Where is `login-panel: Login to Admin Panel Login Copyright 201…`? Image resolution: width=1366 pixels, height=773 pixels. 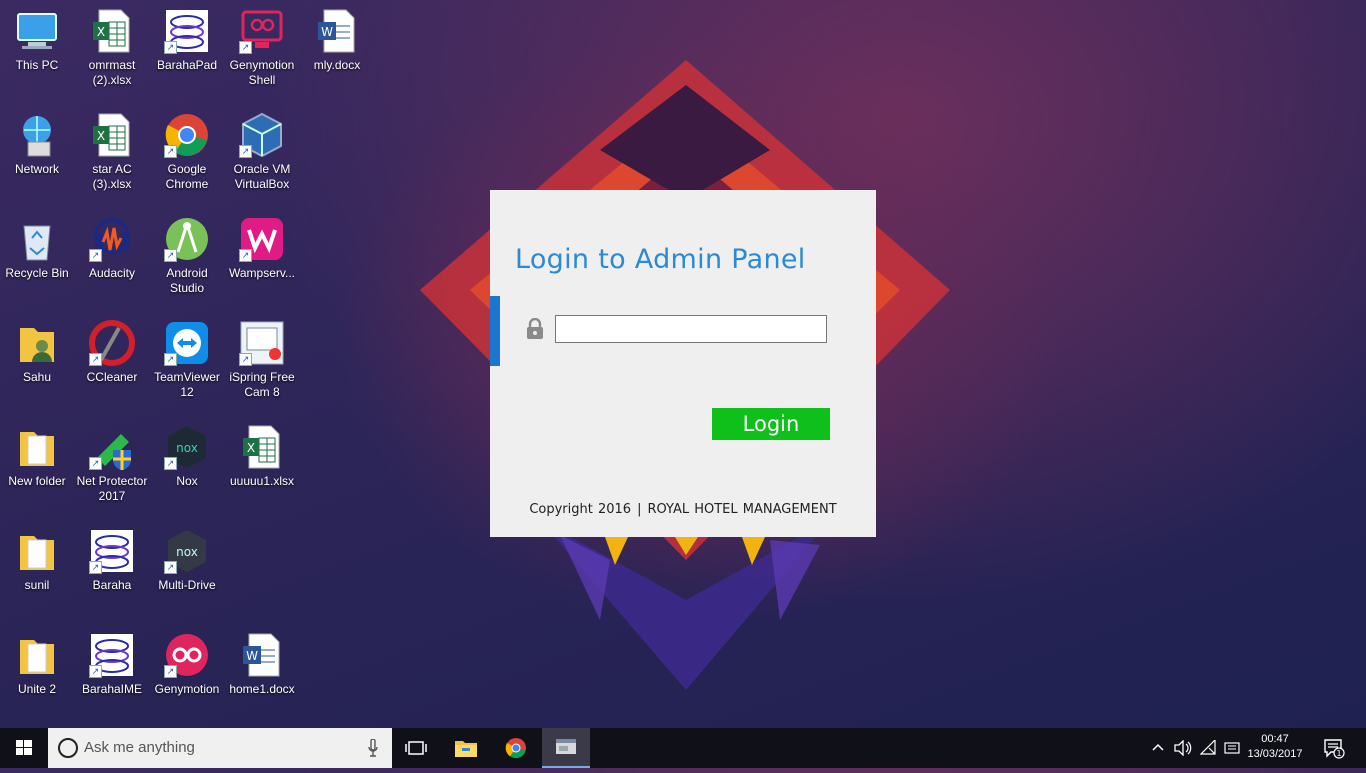 login-panel: Login to Admin Panel Login Copyright 201… is located at coordinates (683, 363).